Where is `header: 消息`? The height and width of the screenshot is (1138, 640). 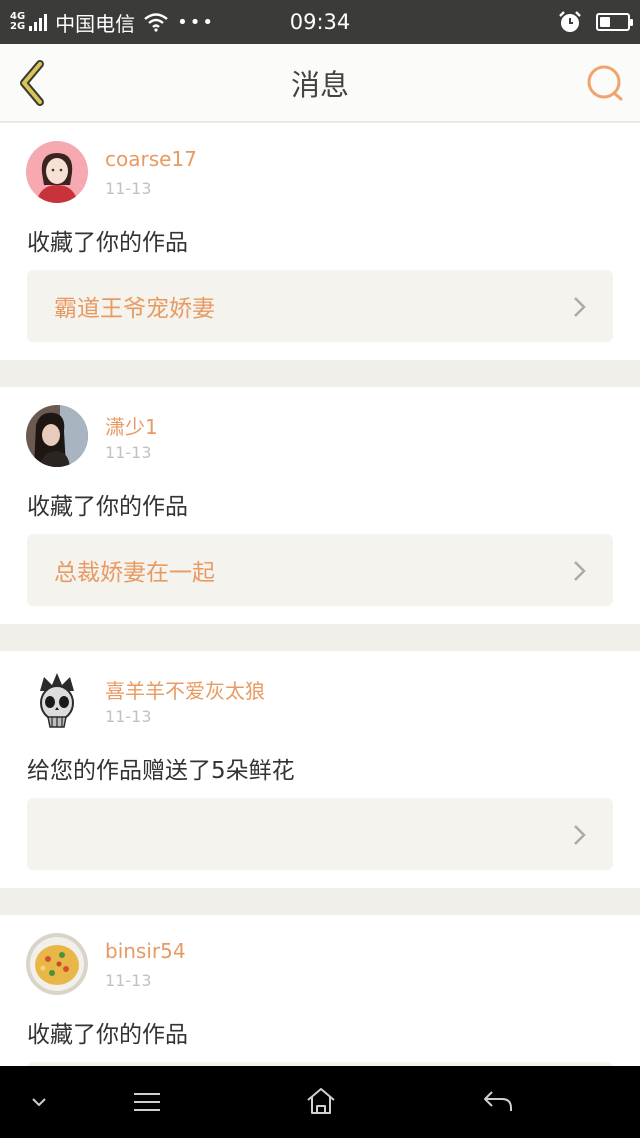 header: 消息 is located at coordinates (320, 83).